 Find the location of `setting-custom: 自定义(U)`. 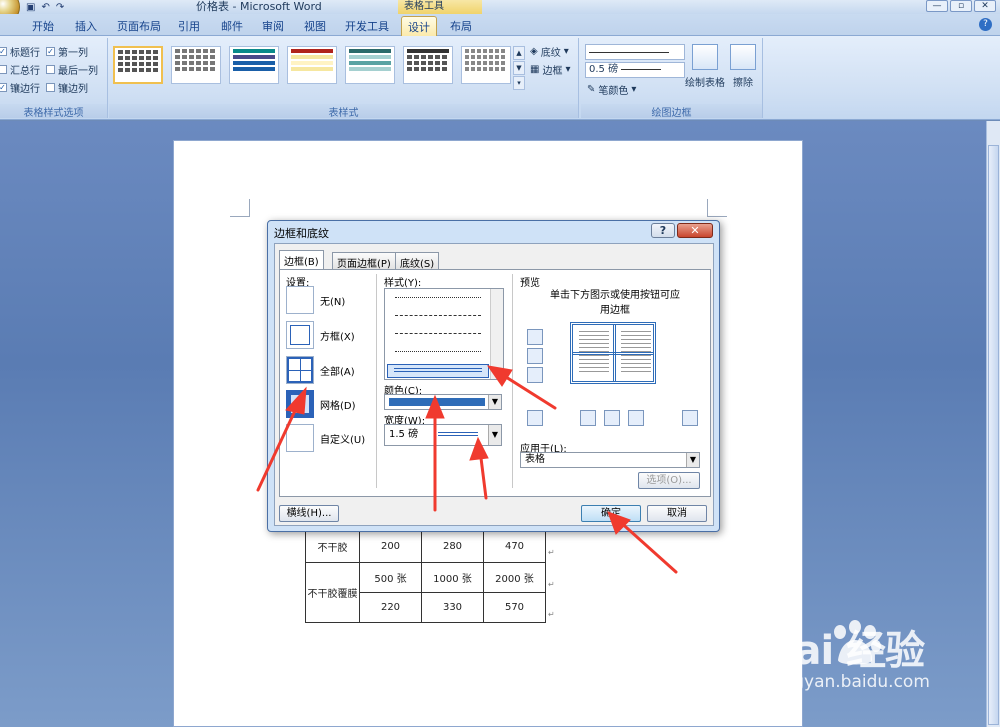

setting-custom: 自定义(U) is located at coordinates (325, 438).